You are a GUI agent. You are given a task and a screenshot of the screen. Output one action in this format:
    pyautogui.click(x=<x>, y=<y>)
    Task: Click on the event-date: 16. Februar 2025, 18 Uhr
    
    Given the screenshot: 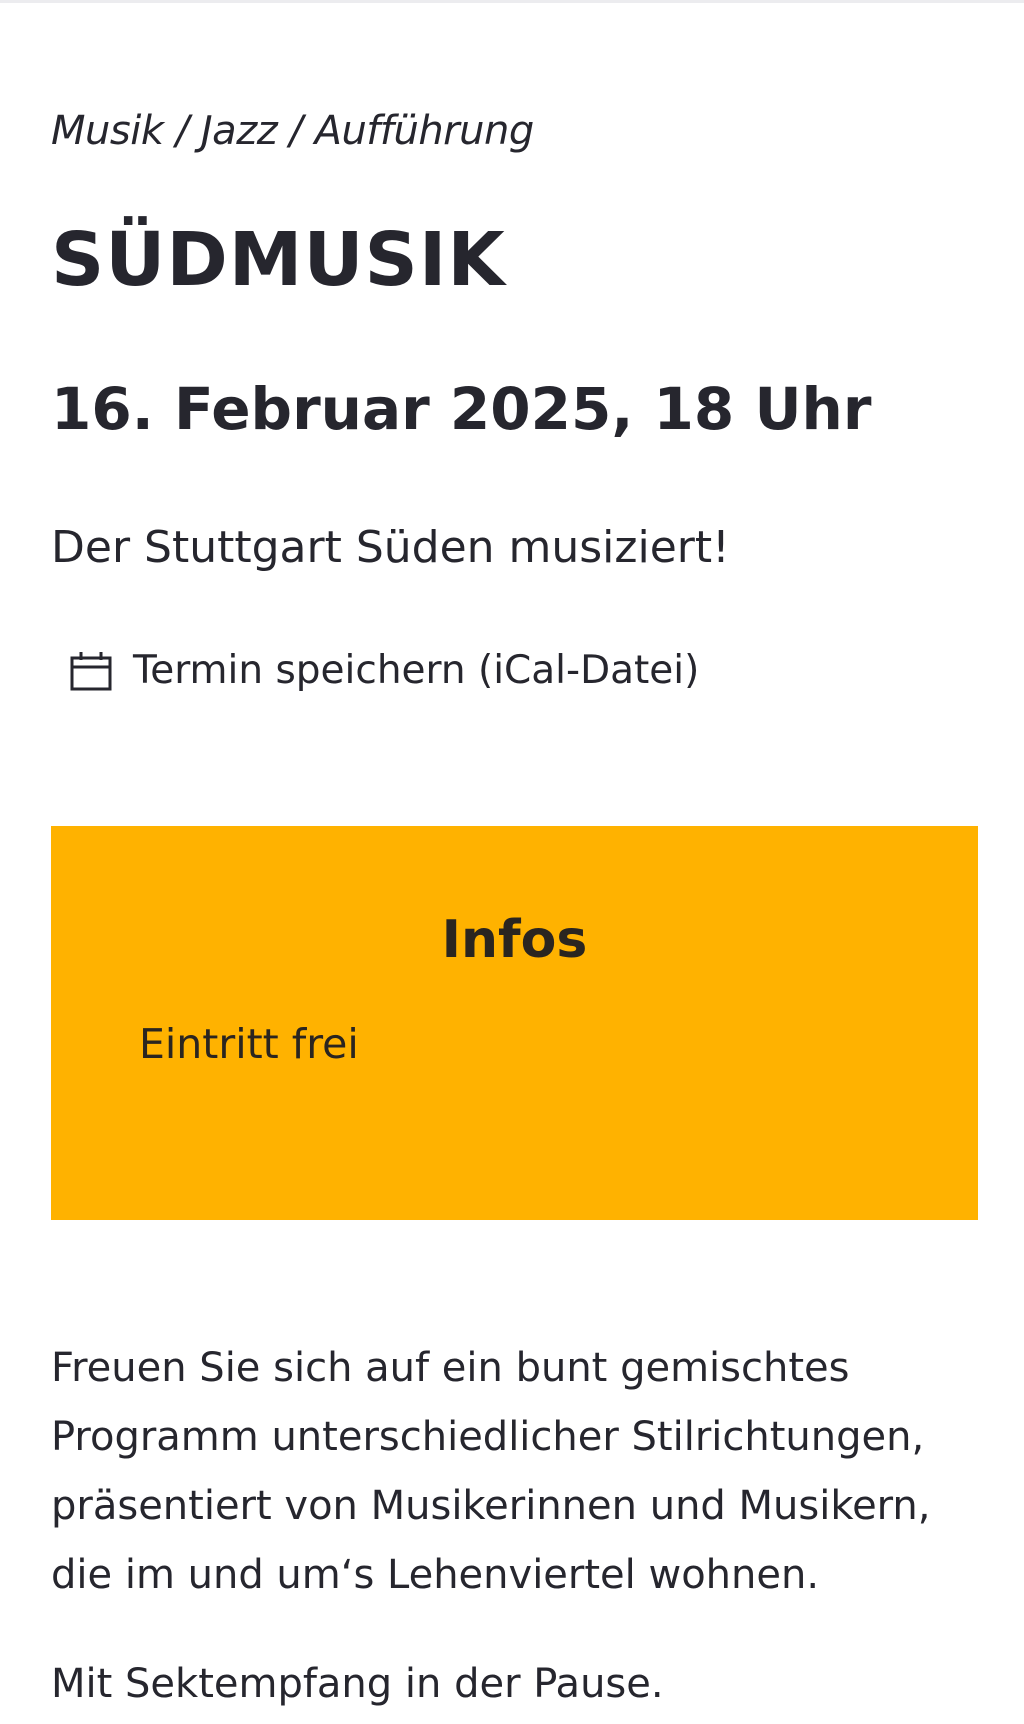 What is the action you would take?
    pyautogui.click(x=461, y=409)
    